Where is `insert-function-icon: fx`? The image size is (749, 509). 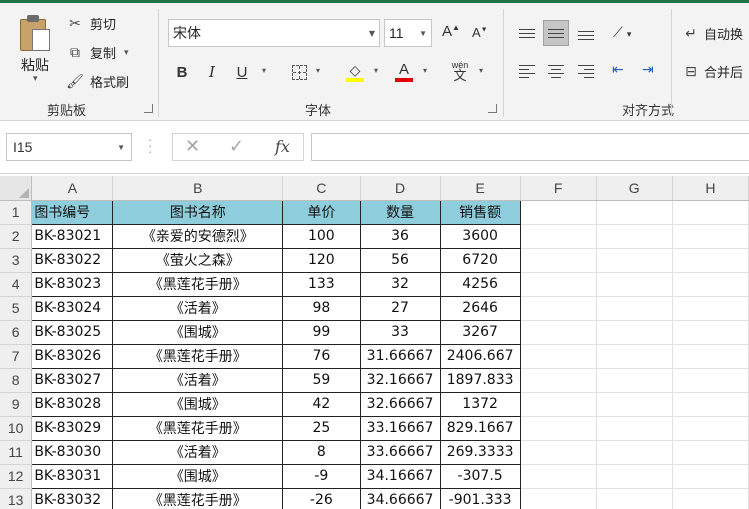
insert-function-icon: fx is located at coordinates (282, 146).